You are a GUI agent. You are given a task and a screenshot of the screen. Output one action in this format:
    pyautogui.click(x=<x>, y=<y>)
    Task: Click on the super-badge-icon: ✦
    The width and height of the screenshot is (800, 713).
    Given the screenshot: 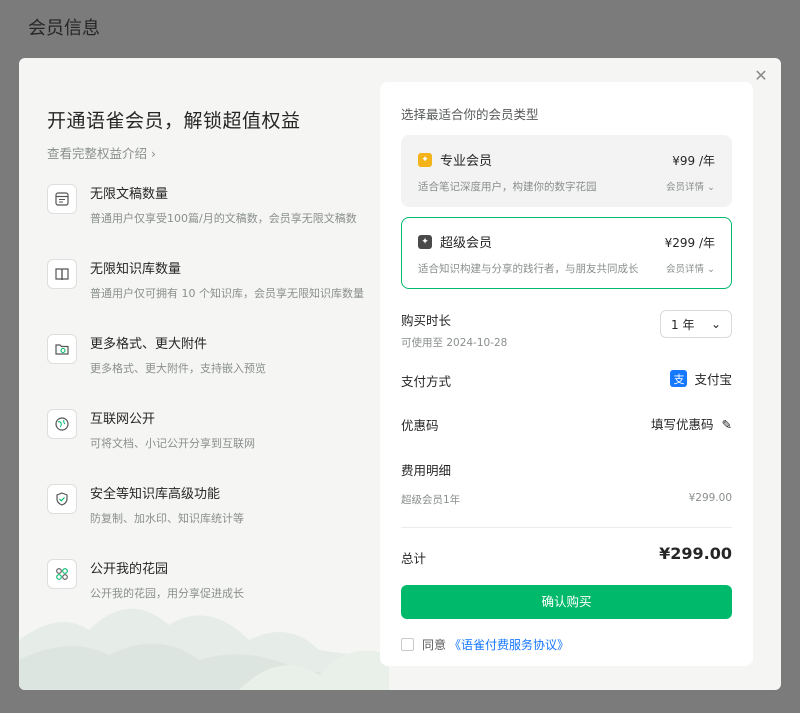 What is the action you would take?
    pyautogui.click(x=425, y=241)
    